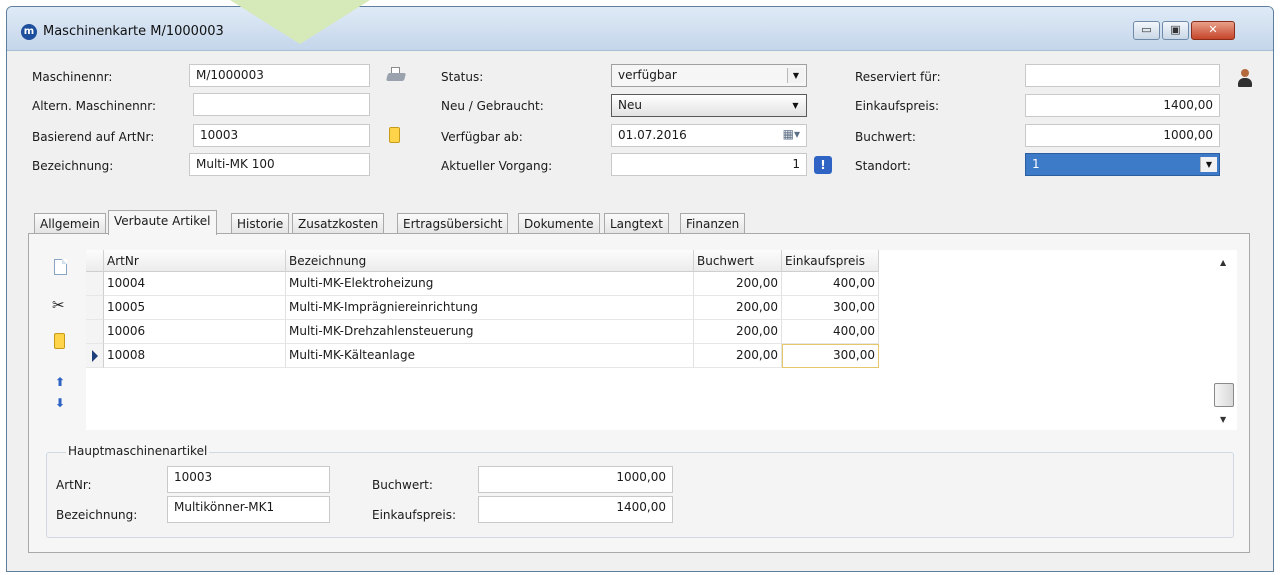 The height and width of the screenshot is (575, 1285). What do you see at coordinates (490, 332) in the screenshot?
I see `cell-bezeichnung: Multi-MK-Drehzahlensteuerung` at bounding box center [490, 332].